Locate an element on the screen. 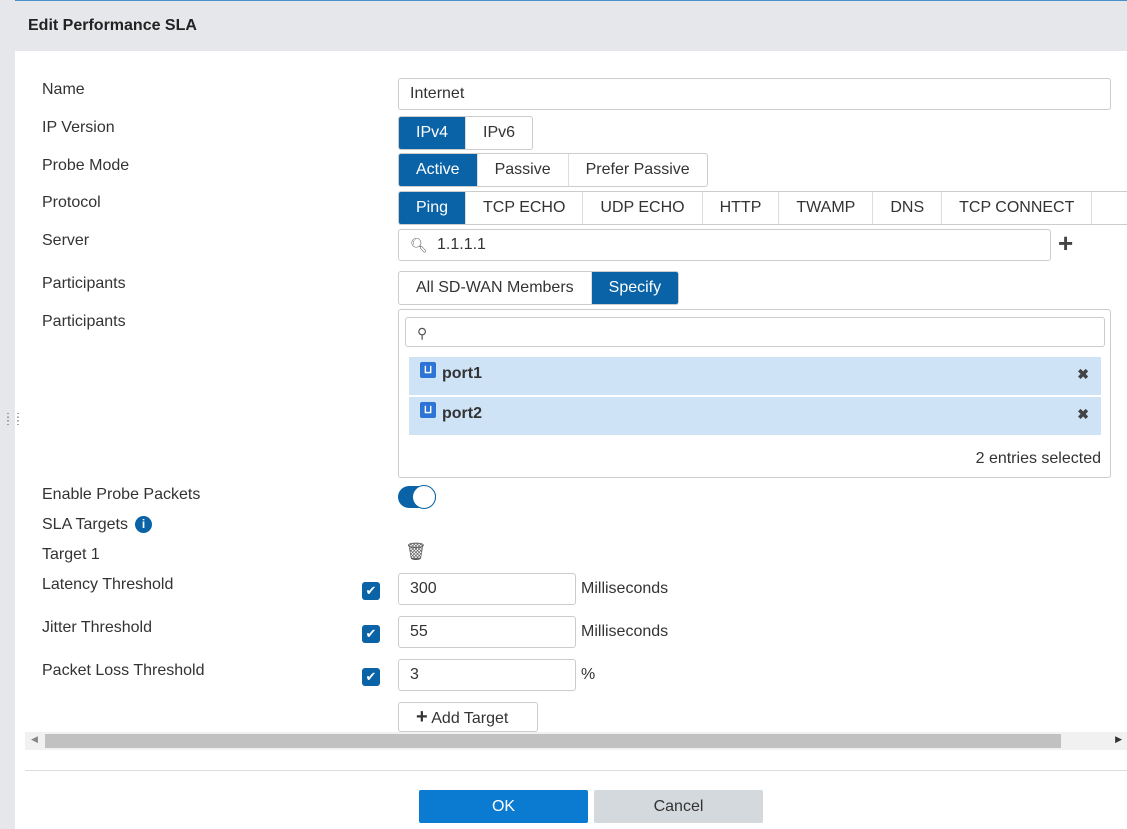 The image size is (1127, 829). search-address-icon: 🔍︎ is located at coordinates (419, 245).